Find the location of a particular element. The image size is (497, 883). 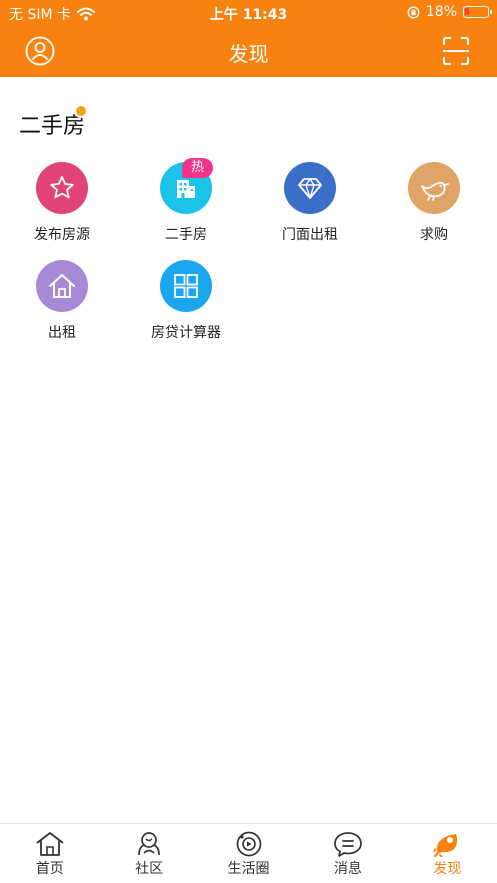

tab-messages: 消息 is located at coordinates (347, 853).